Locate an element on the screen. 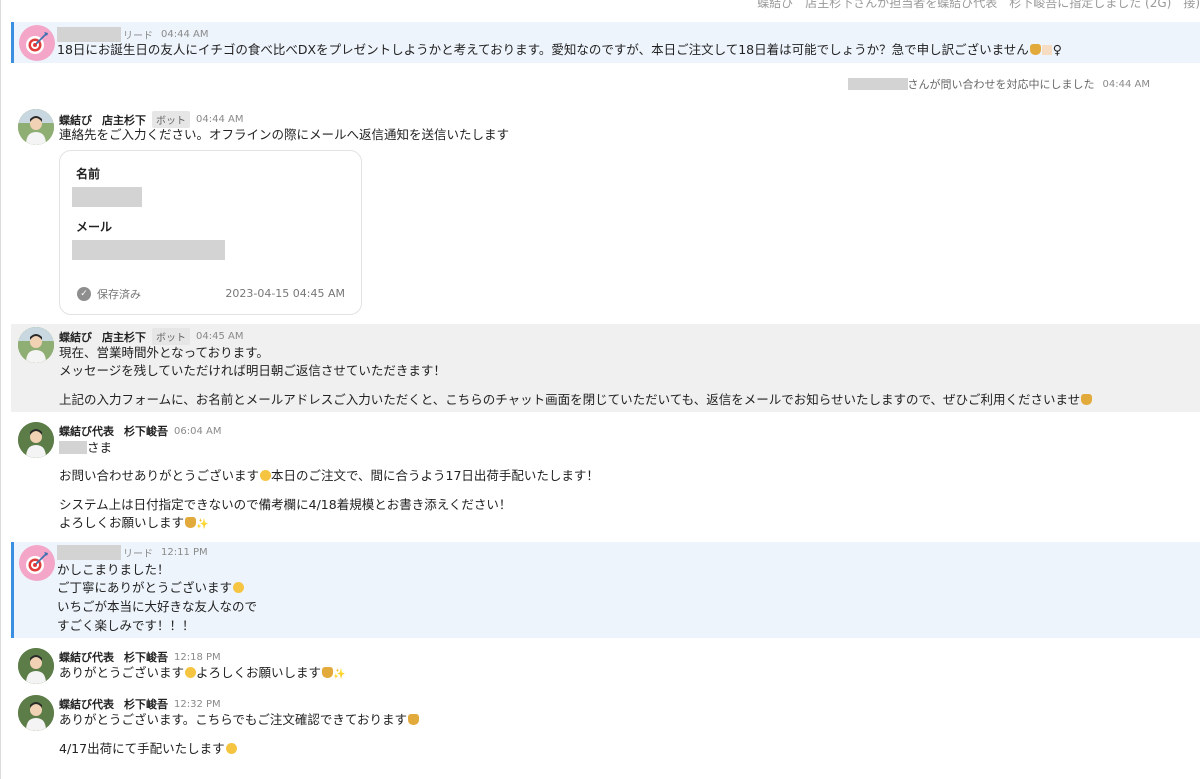 The height and width of the screenshot is (779, 1200). message-line: ありがとうございます よろしくお願いします ✨ is located at coordinates (202, 674).